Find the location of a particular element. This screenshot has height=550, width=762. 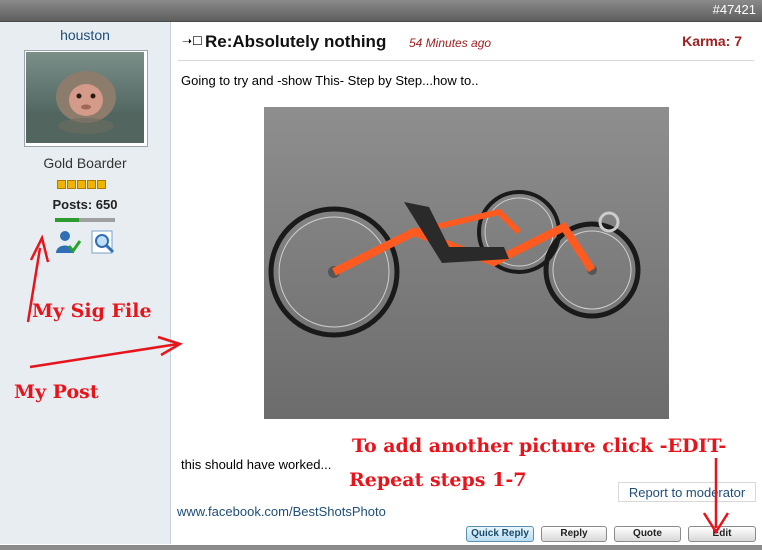

author-username: houston is located at coordinates (85, 35).